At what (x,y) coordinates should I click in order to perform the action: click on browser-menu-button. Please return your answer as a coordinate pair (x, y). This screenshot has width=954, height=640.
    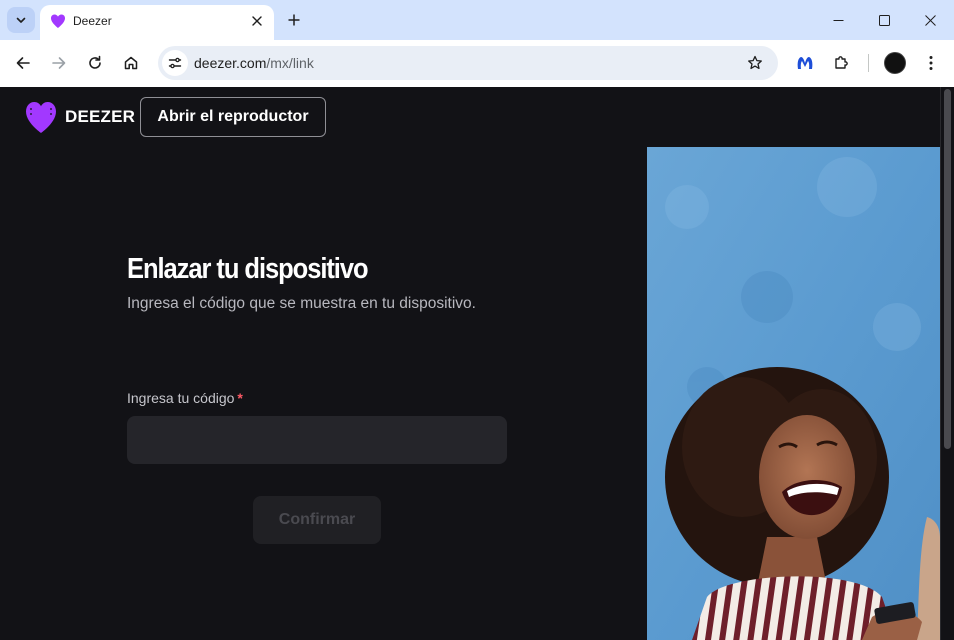
    Looking at the image, I should click on (931, 63).